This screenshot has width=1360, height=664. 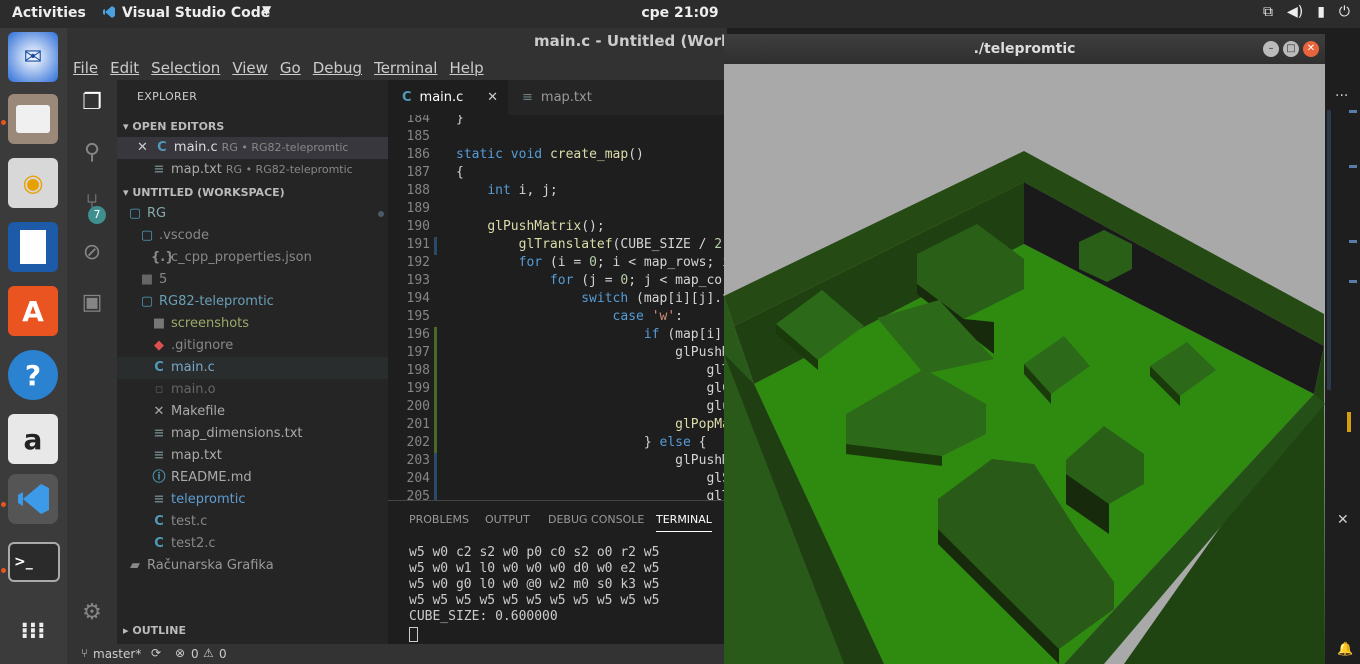 I want to click on gear-icon: ⚙, so click(x=92, y=615).